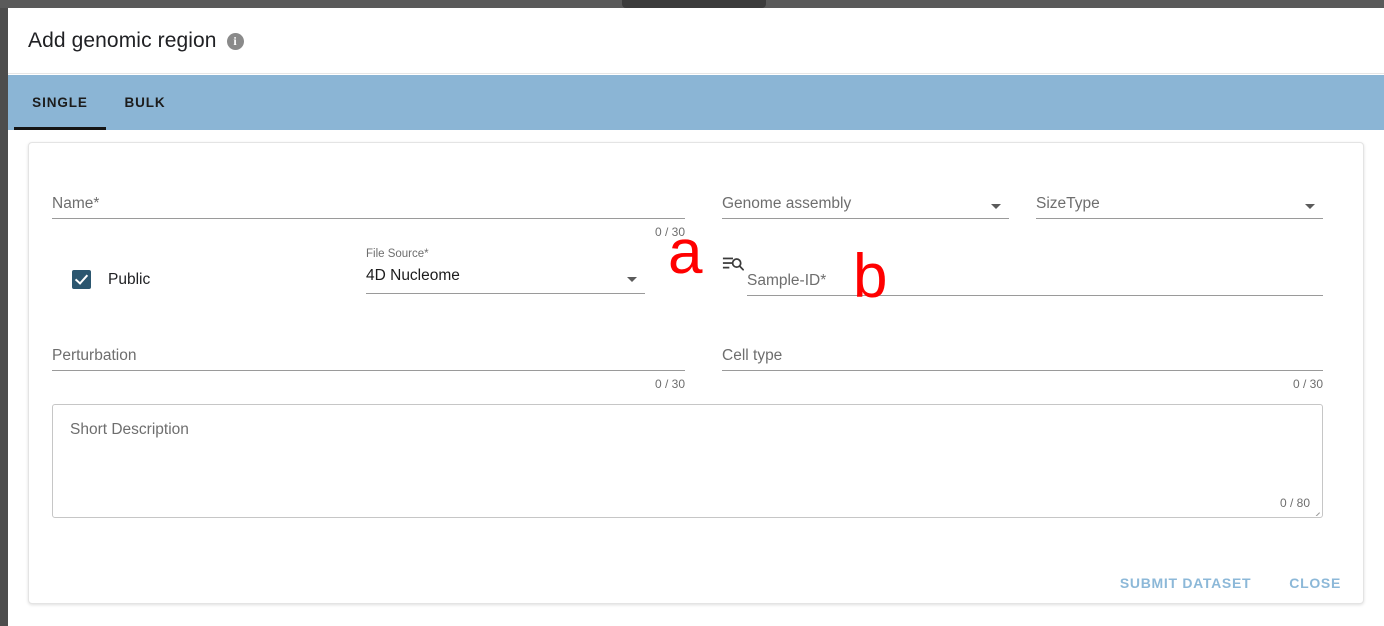  Describe the element at coordinates (1307, 384) in the screenshot. I see `cell-type-counter: 0 / 30` at that location.